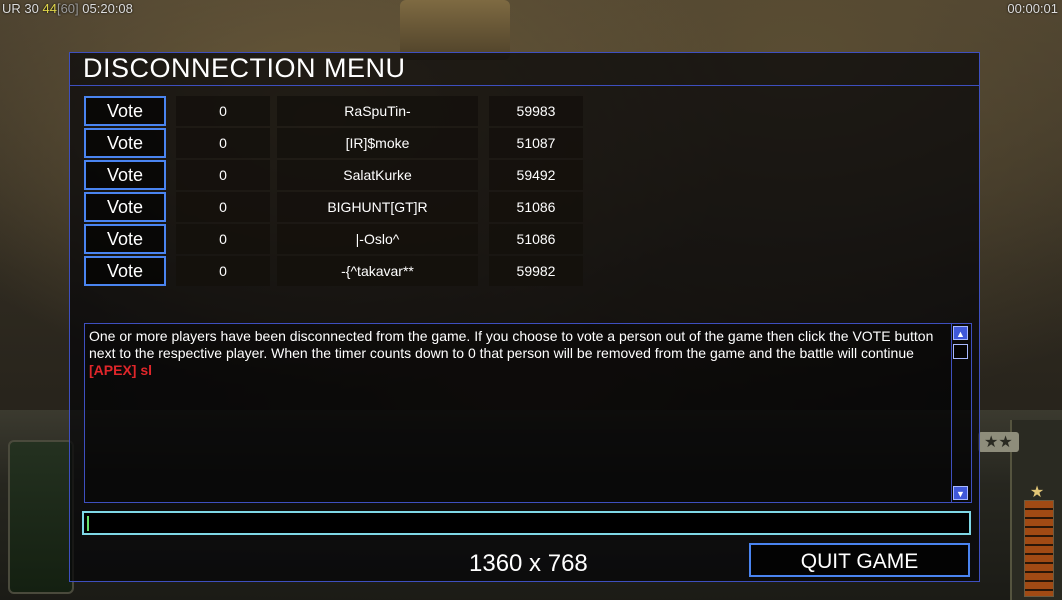 The image size is (1062, 600). Describe the element at coordinates (960, 351) in the screenshot. I see `scroll-thumb` at that location.